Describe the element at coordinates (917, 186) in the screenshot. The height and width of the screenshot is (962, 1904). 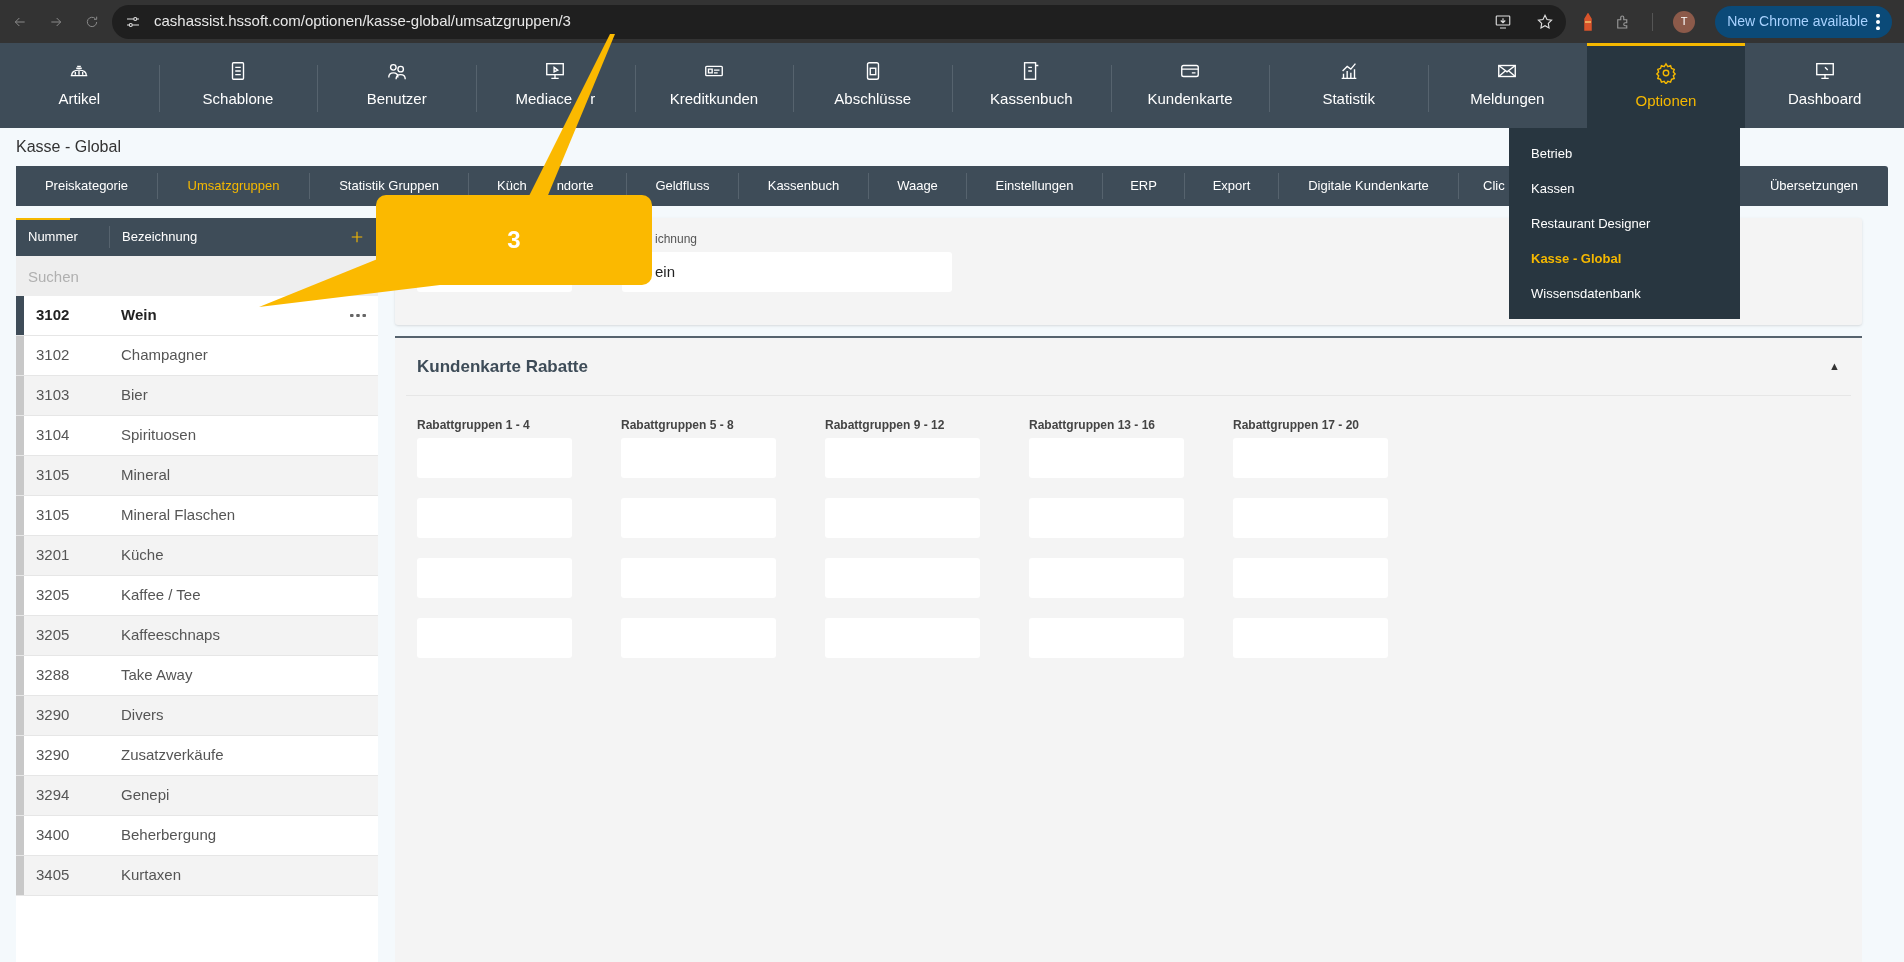
I see `sub-tab: Waage` at that location.